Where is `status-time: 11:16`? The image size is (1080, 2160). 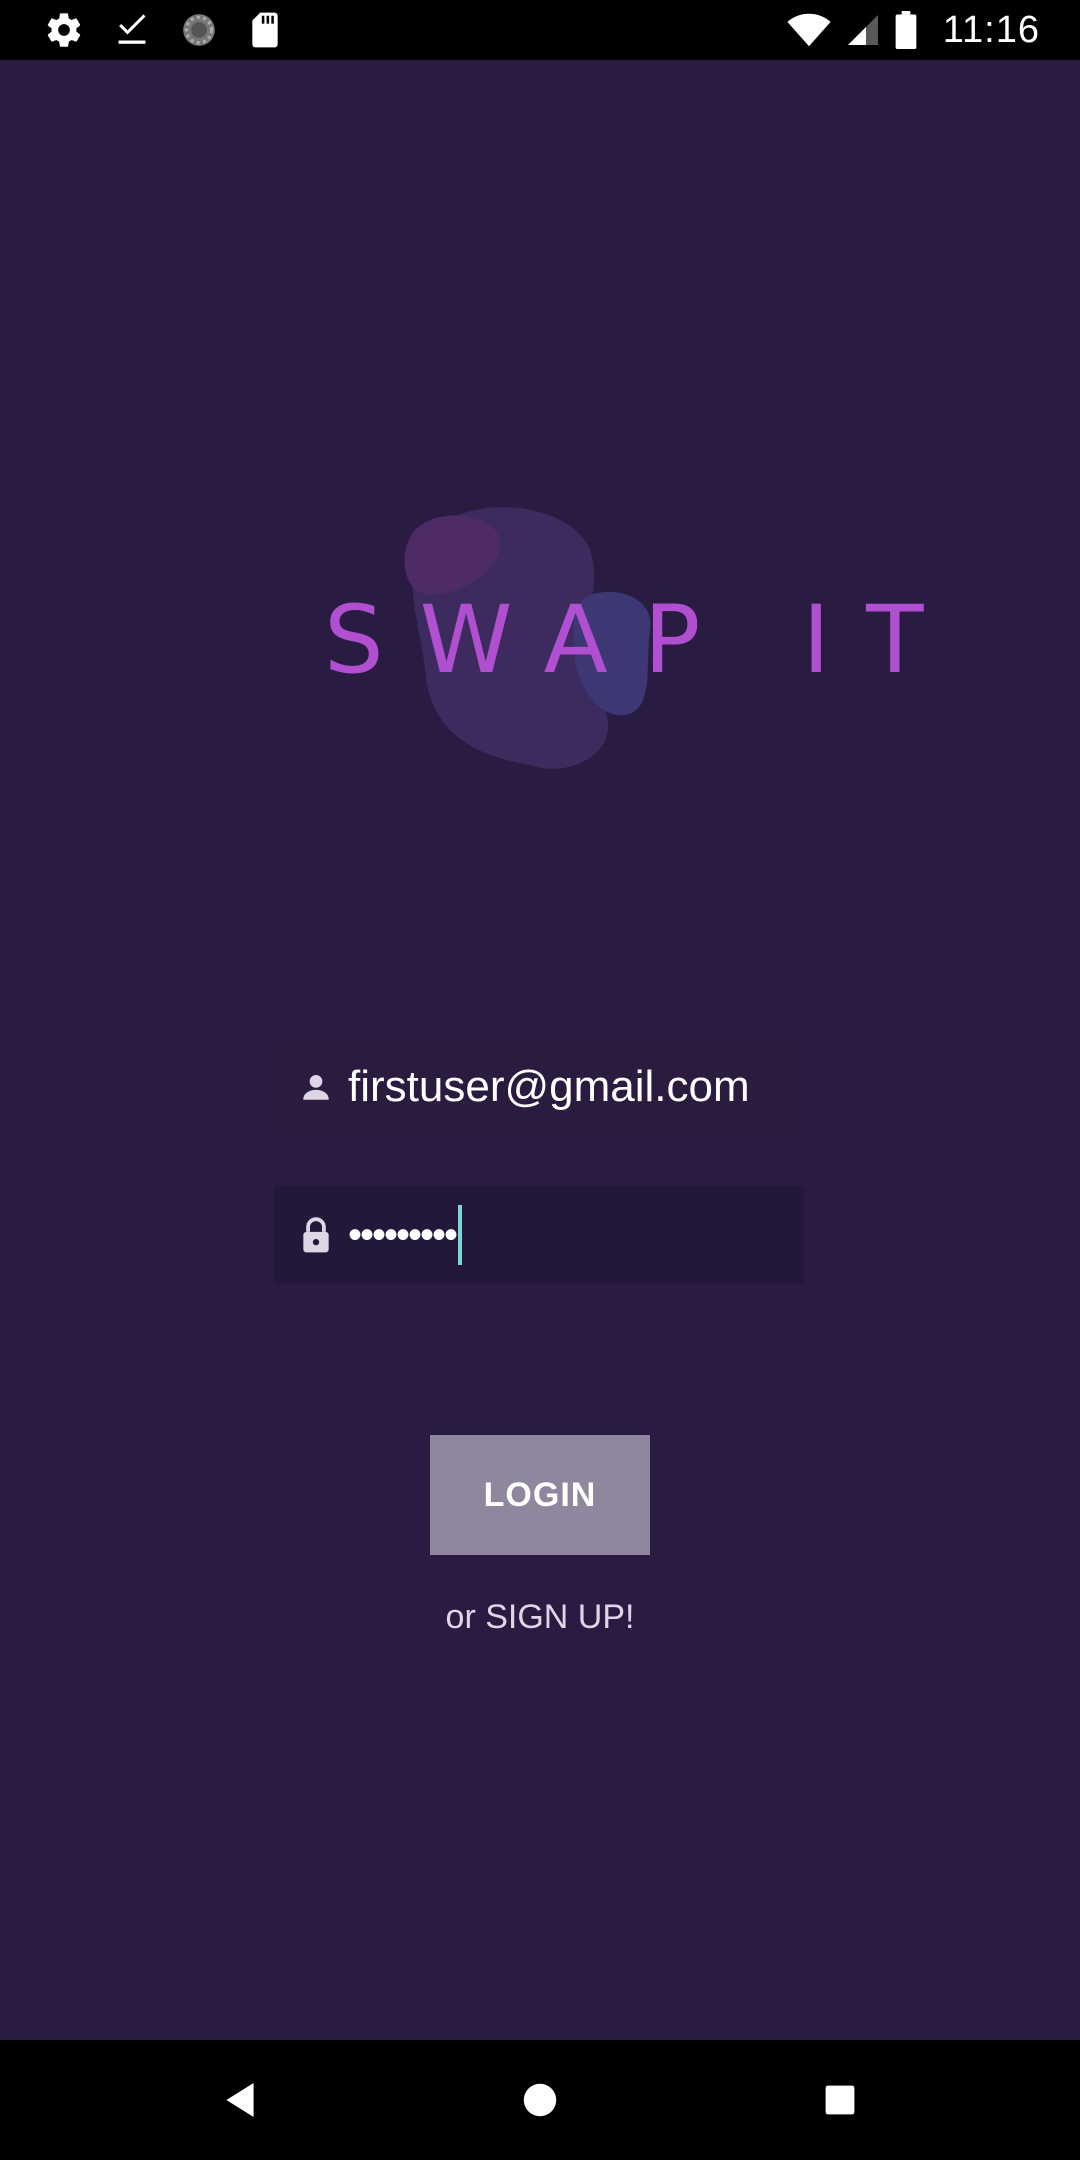 status-time: 11:16 is located at coordinates (991, 29).